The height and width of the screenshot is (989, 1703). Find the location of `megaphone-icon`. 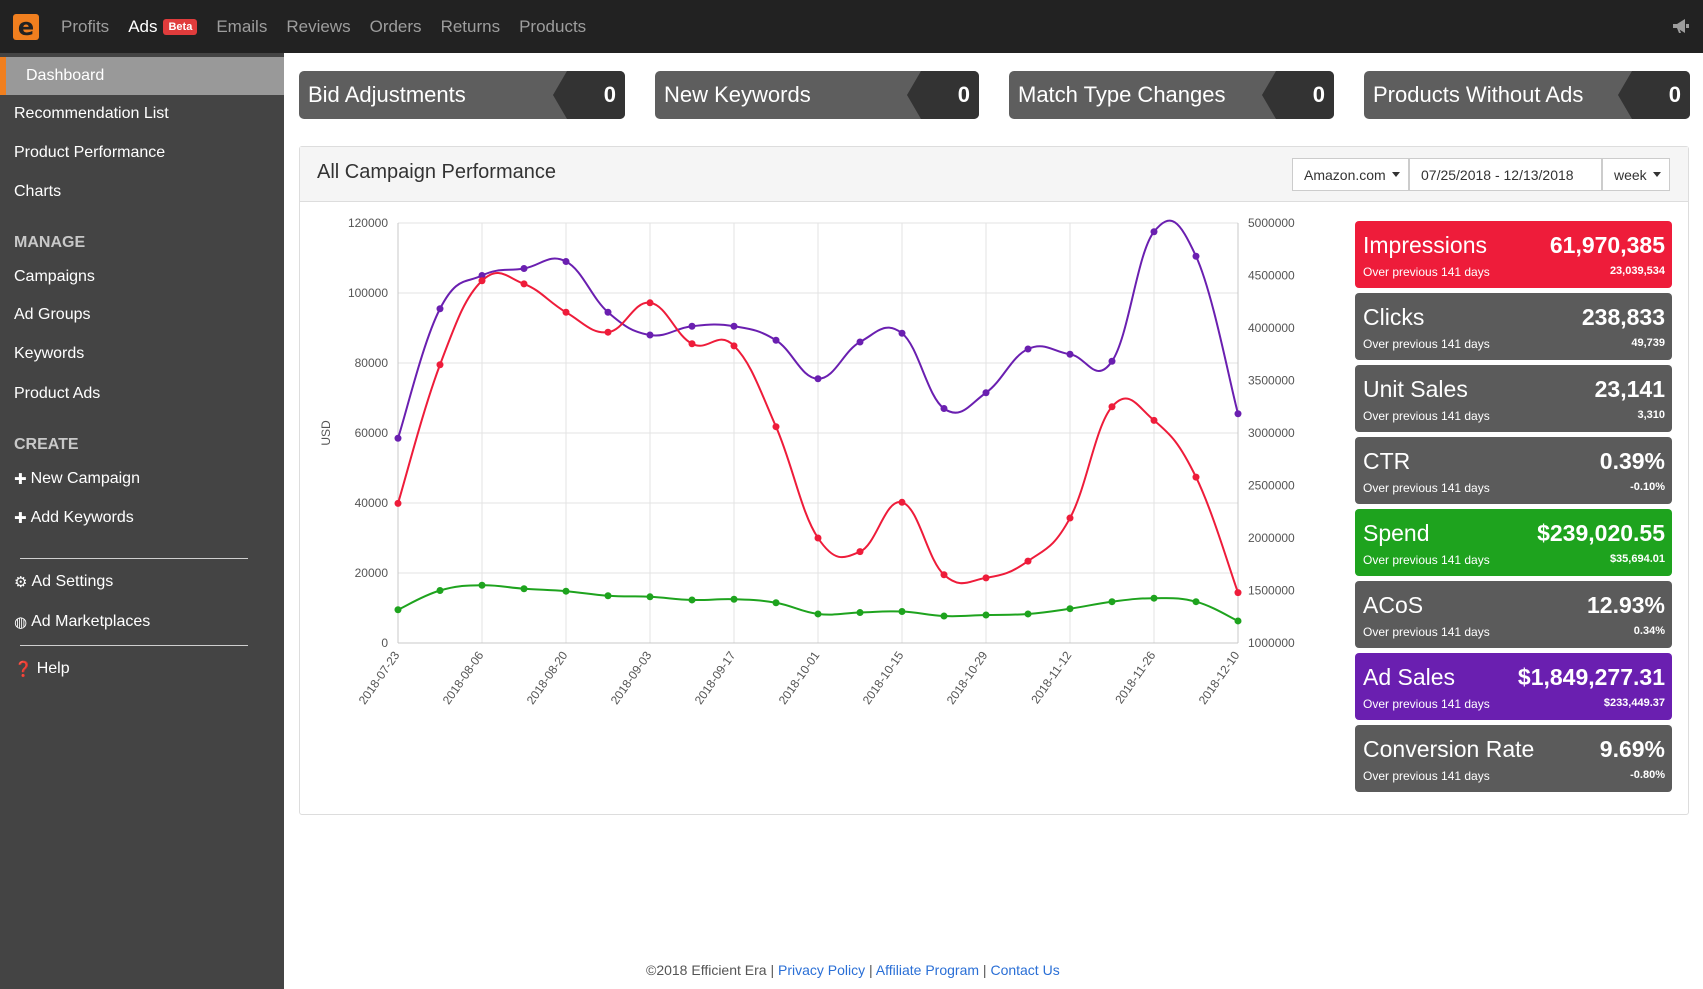

megaphone-icon is located at coordinates (1681, 26).